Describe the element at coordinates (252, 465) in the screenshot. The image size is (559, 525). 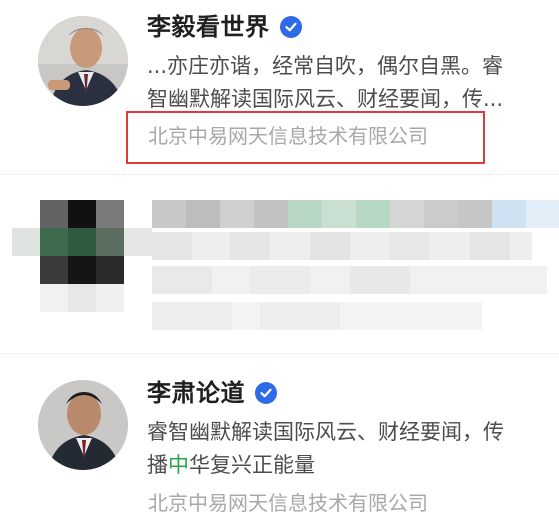
I see `description-text: 华复兴正能量` at that location.